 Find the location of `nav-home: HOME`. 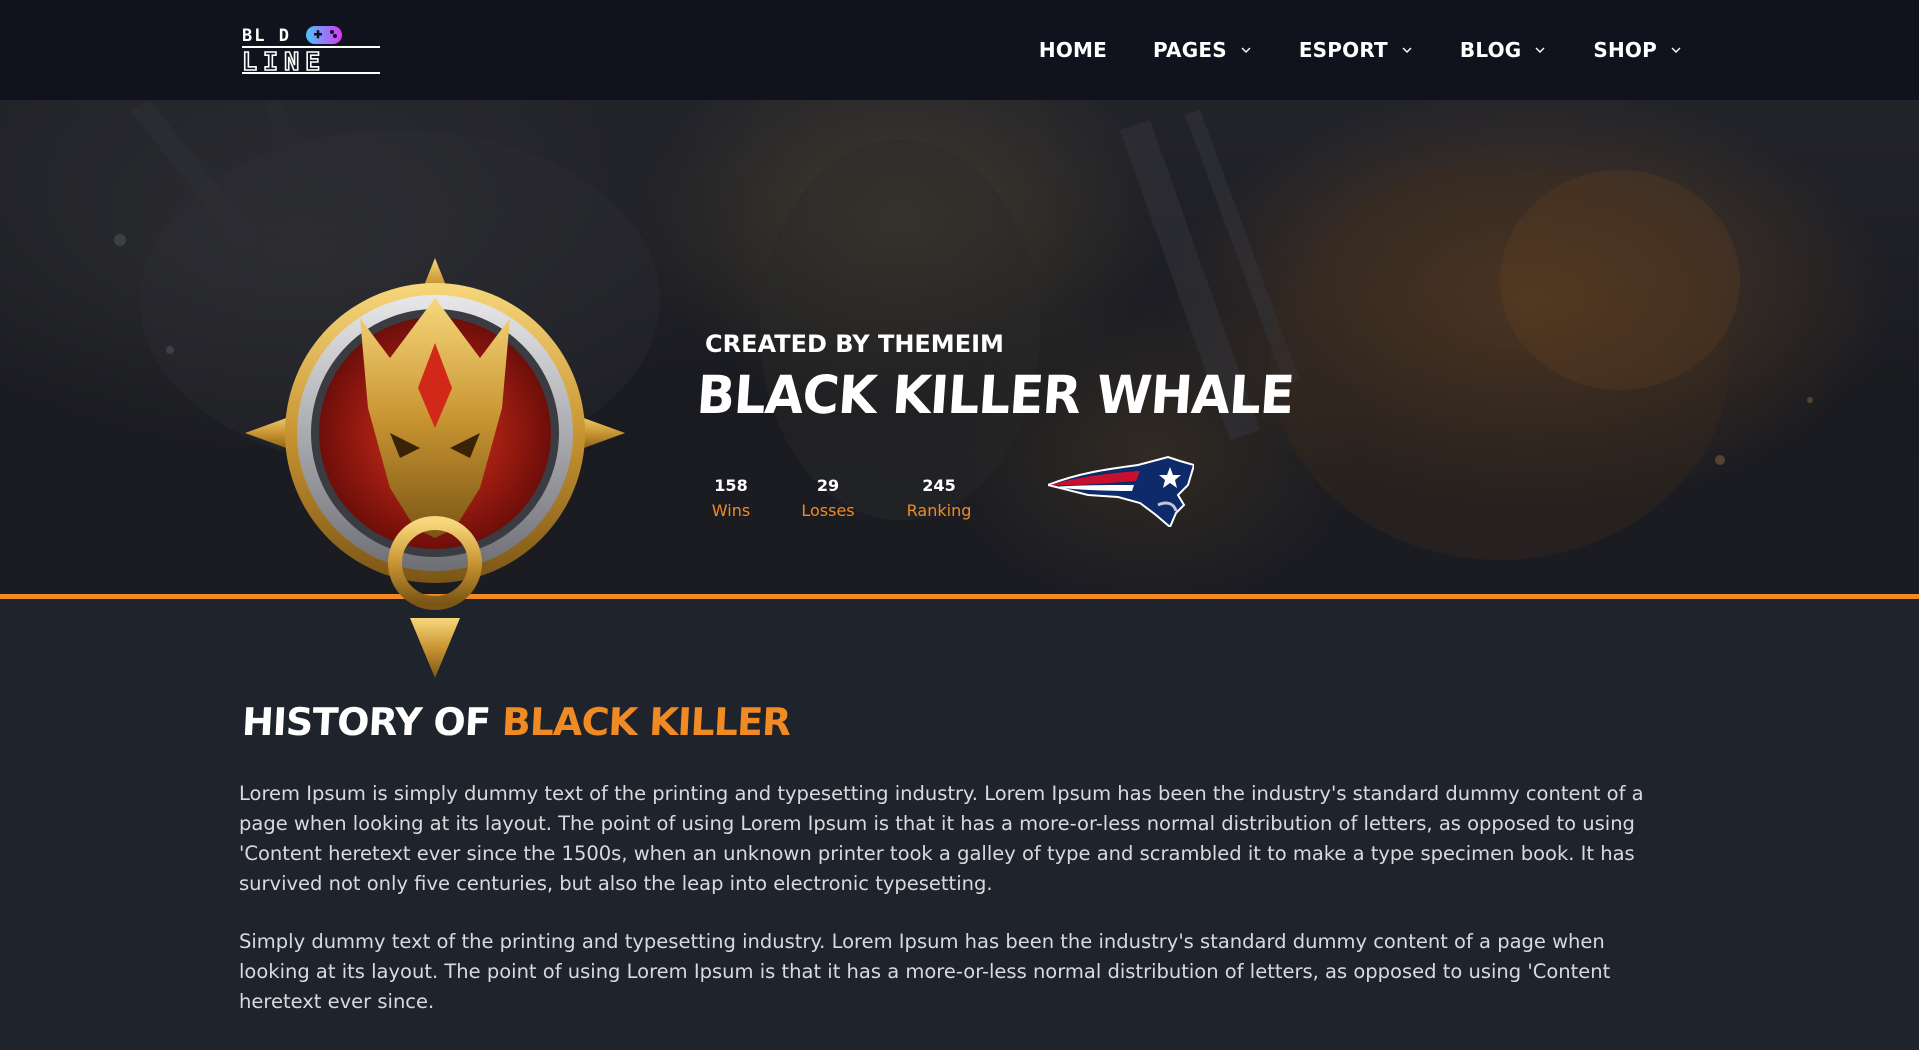

nav-home: HOME is located at coordinates (1073, 50).